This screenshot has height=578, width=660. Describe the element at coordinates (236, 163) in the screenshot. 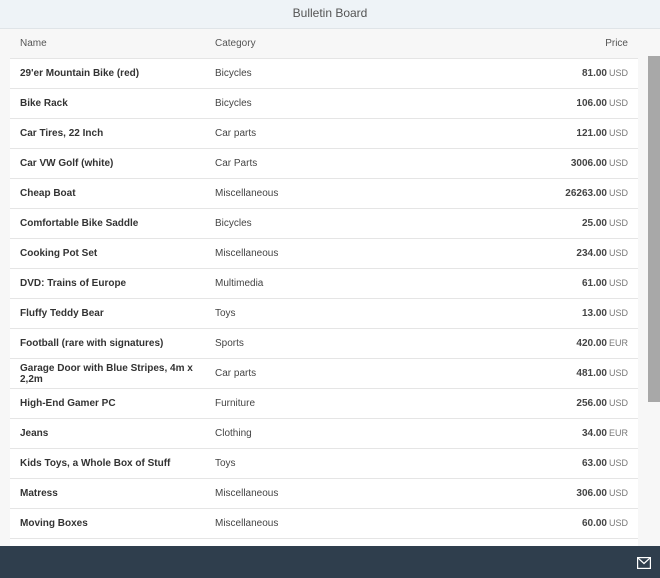

I see `item-category: Car Parts` at that location.